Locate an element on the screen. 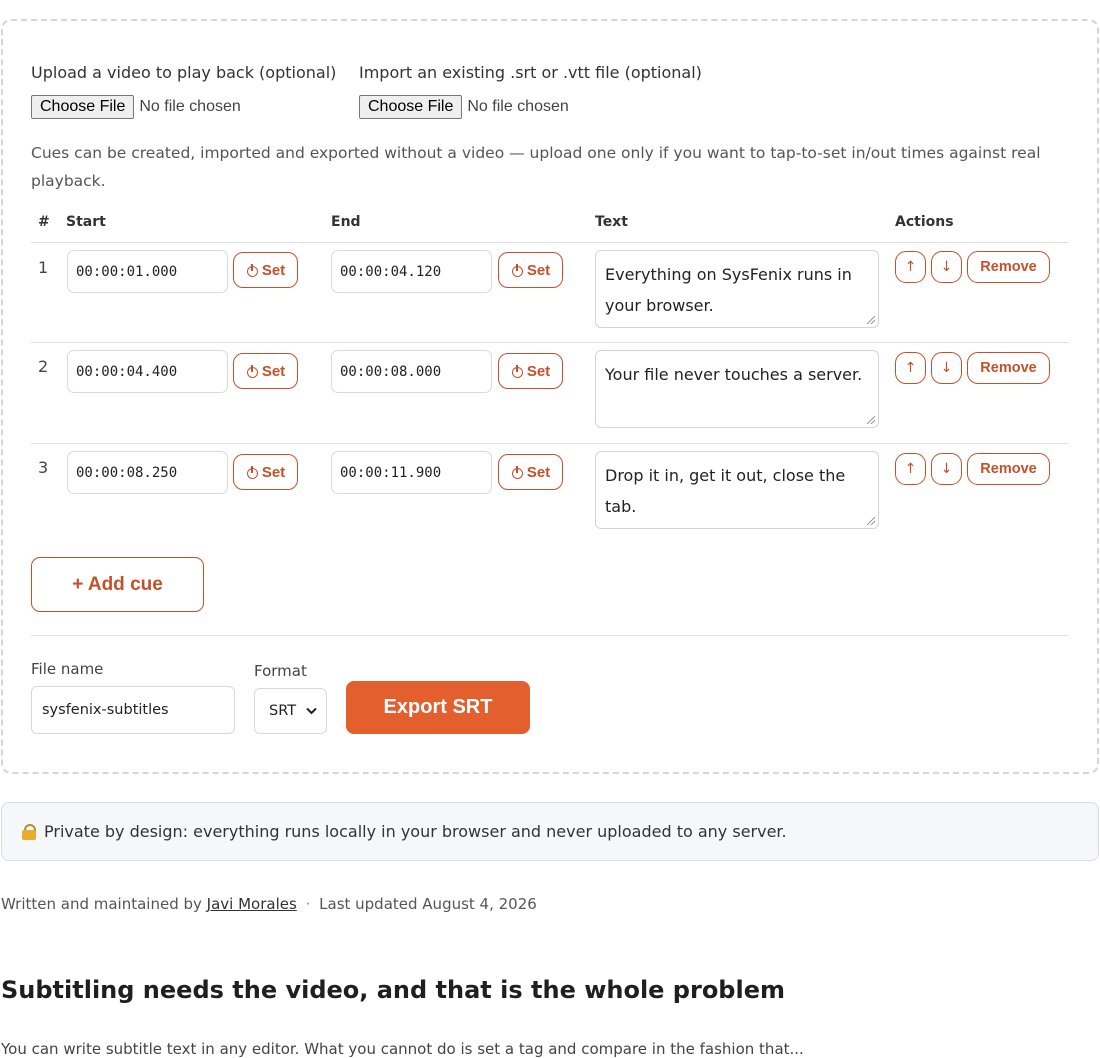  cue-end-input: 00:00:04.120 is located at coordinates (411, 271).